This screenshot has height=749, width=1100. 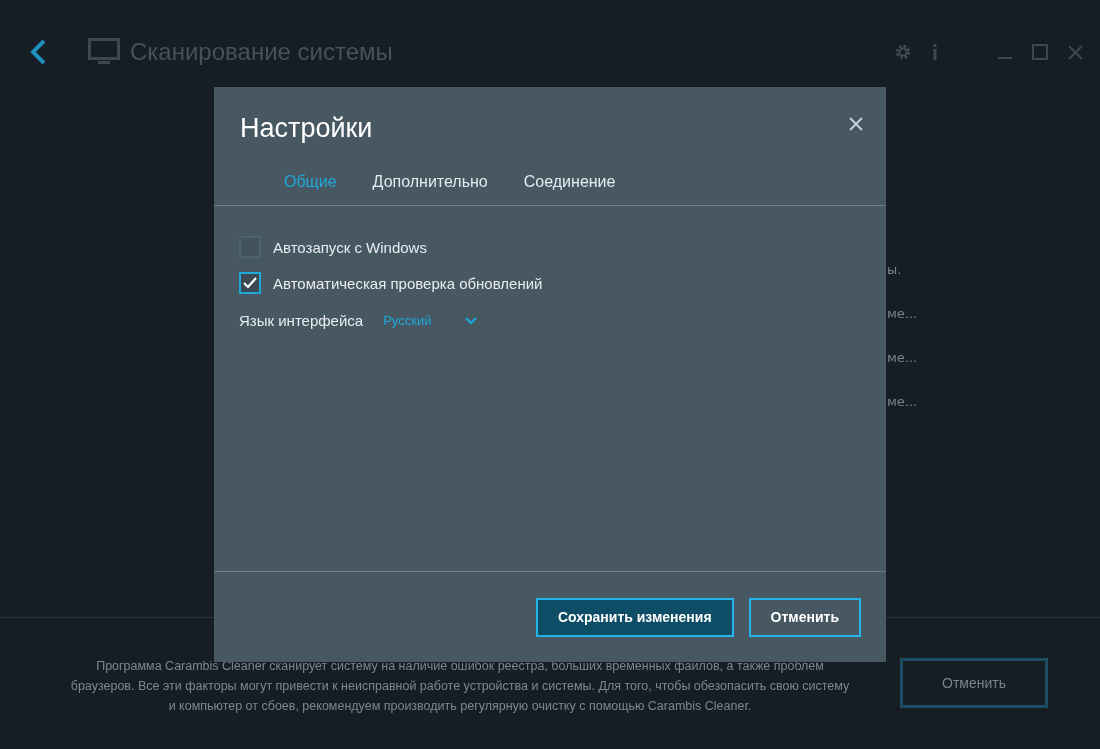 What do you see at coordinates (634, 617) in the screenshot?
I see `save-button: Сохранить изменения` at bounding box center [634, 617].